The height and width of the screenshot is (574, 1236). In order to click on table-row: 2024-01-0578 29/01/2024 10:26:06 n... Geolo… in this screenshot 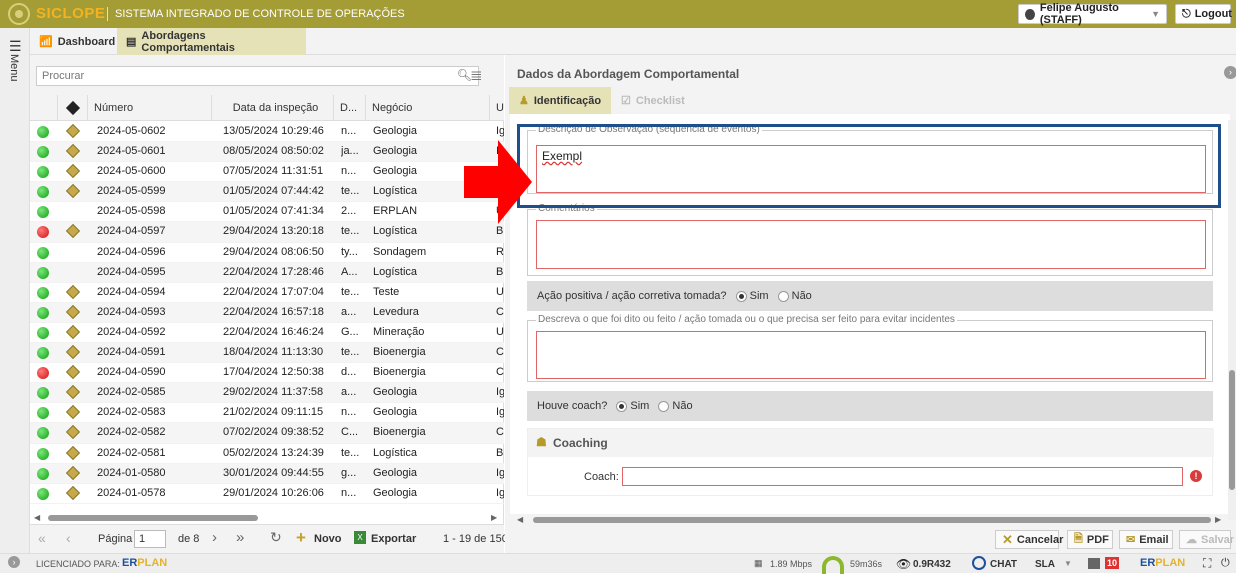, I will do `click(267, 494)`.